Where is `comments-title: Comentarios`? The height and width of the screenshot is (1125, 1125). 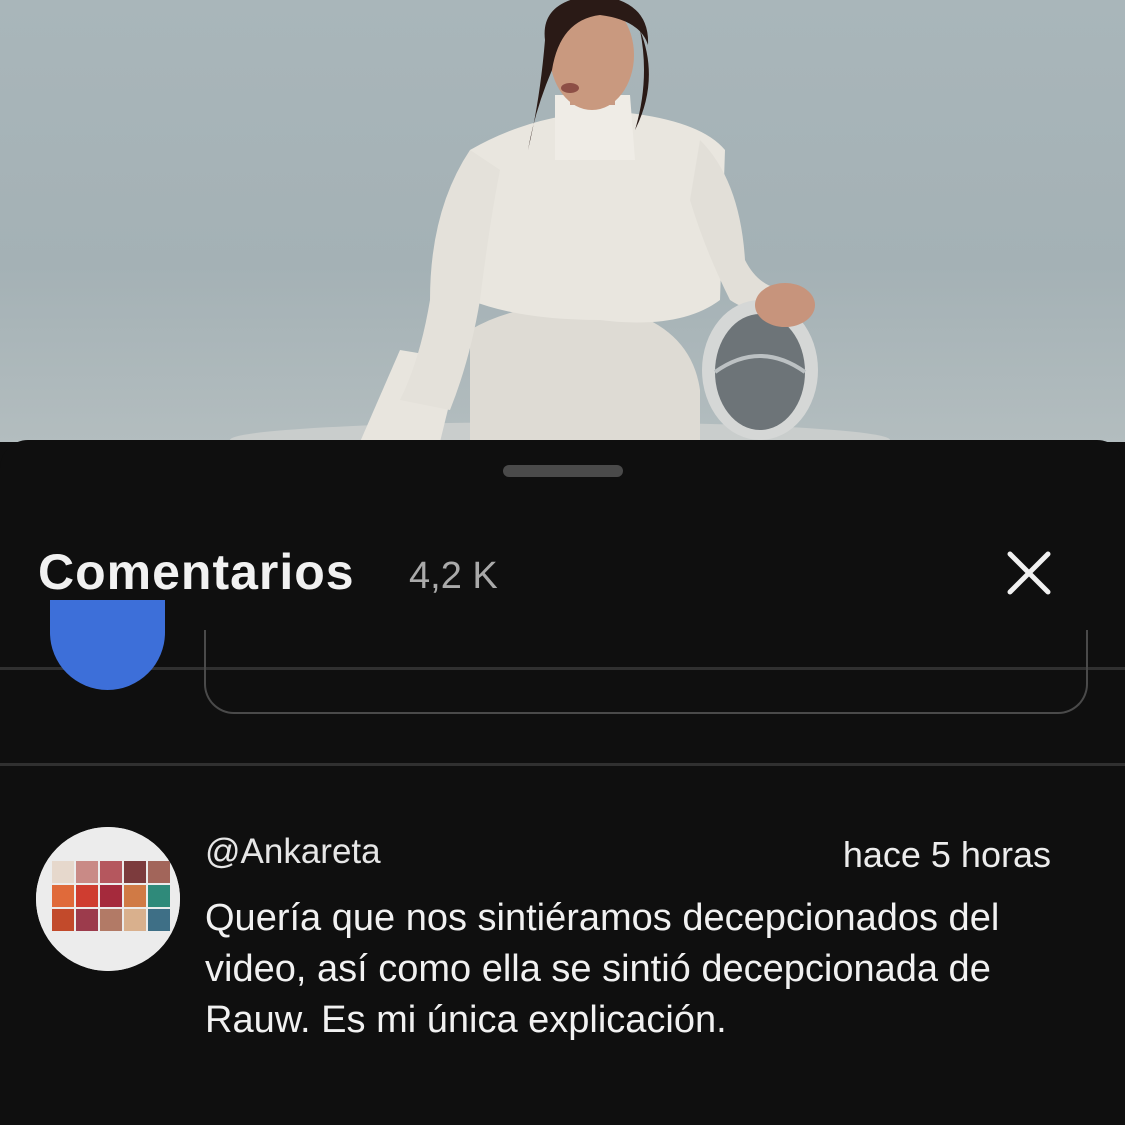
comments-title: Comentarios is located at coordinates (196, 572).